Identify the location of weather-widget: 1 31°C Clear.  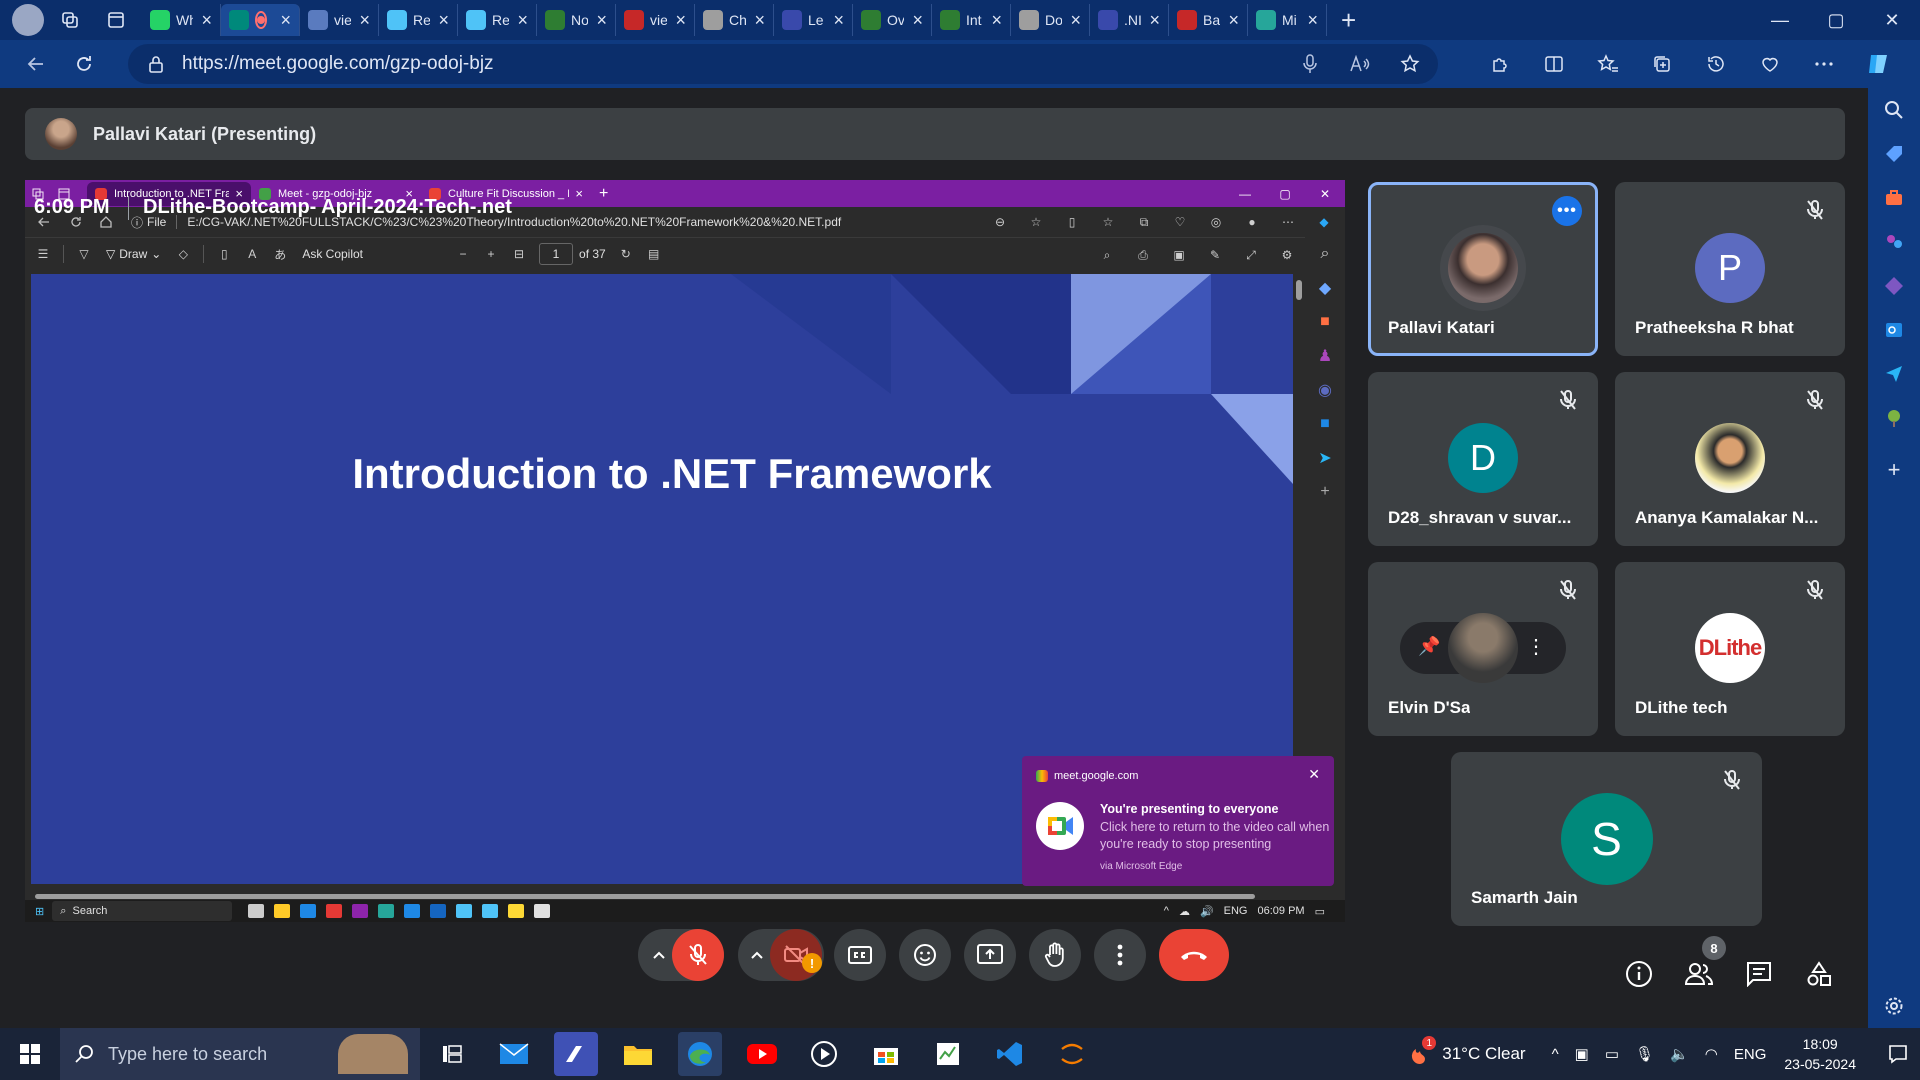
(1467, 1051).